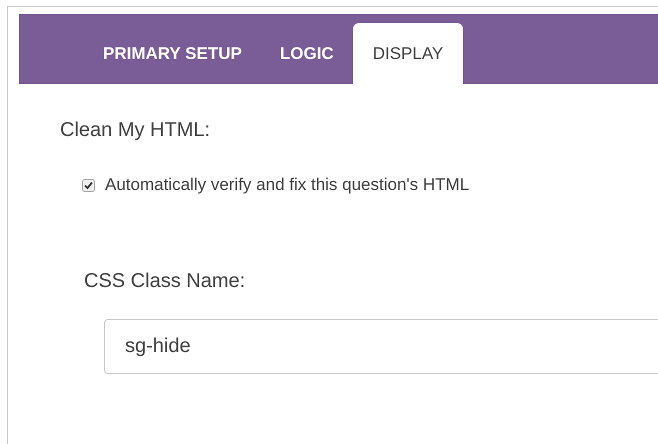 The image size is (658, 444). I want to click on checkbox-label: Automatically verify and fix this question's HTML, so click(287, 185).